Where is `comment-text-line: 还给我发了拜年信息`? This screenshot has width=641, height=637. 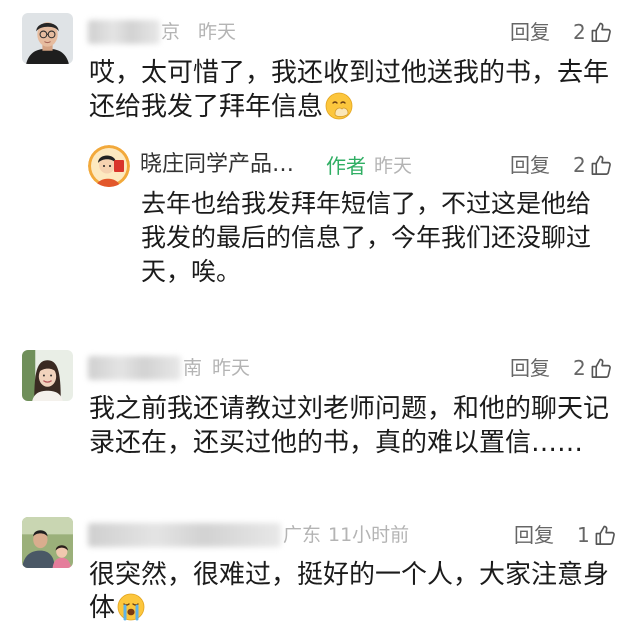
comment-text-line: 还给我发了拜年信息 is located at coordinates (206, 107).